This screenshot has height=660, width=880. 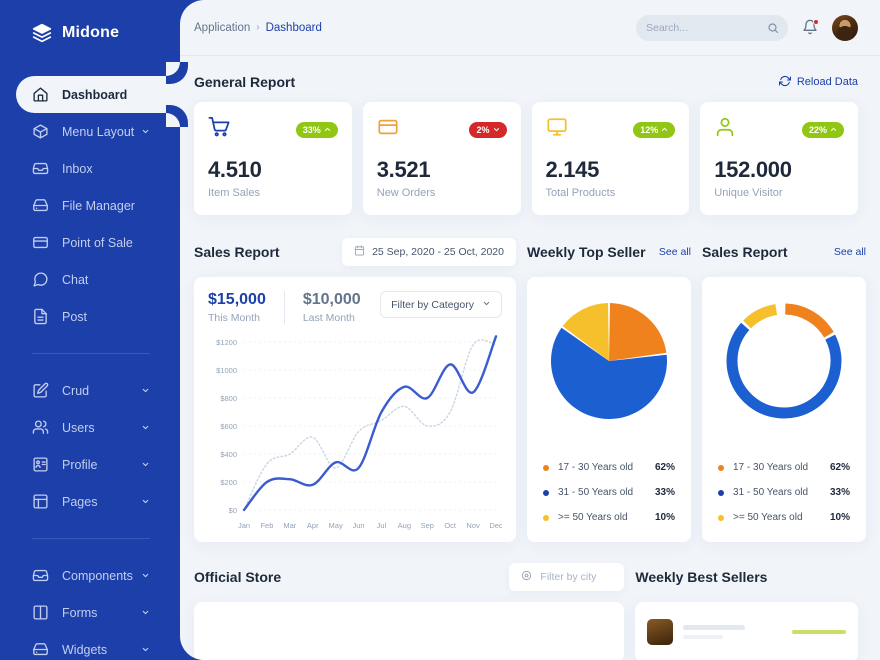 I want to click on svg-text: $1200, so click(x=226, y=342).